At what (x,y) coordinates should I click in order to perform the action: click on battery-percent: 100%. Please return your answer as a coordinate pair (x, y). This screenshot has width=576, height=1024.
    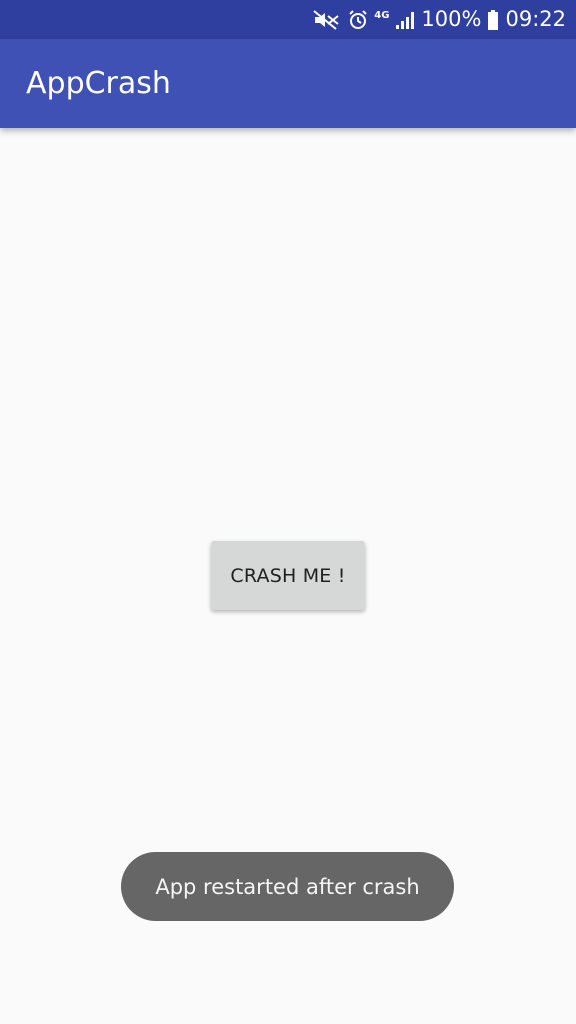
    Looking at the image, I should click on (451, 19).